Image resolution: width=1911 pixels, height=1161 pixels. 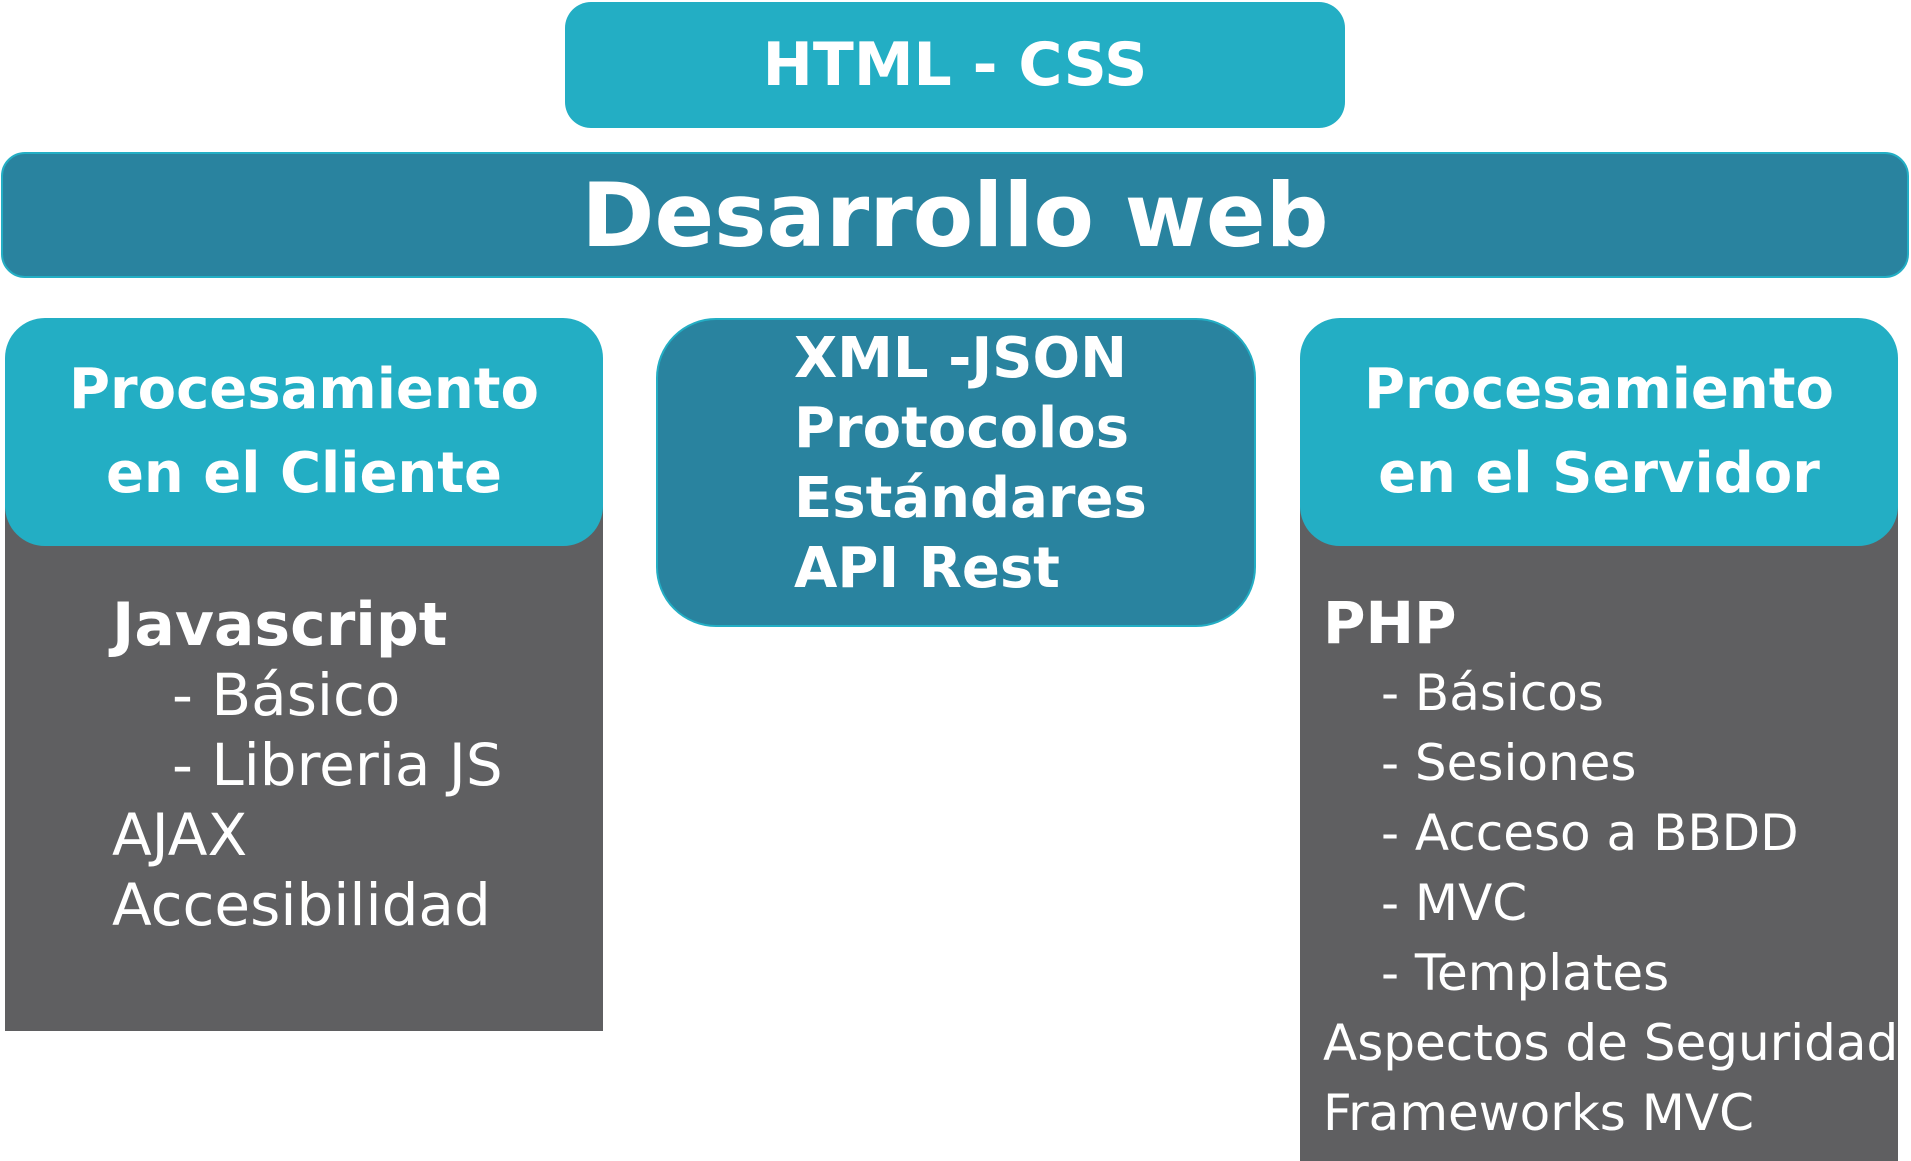 What do you see at coordinates (304, 473) in the screenshot?
I see `client-header-line2: en el Cliente` at bounding box center [304, 473].